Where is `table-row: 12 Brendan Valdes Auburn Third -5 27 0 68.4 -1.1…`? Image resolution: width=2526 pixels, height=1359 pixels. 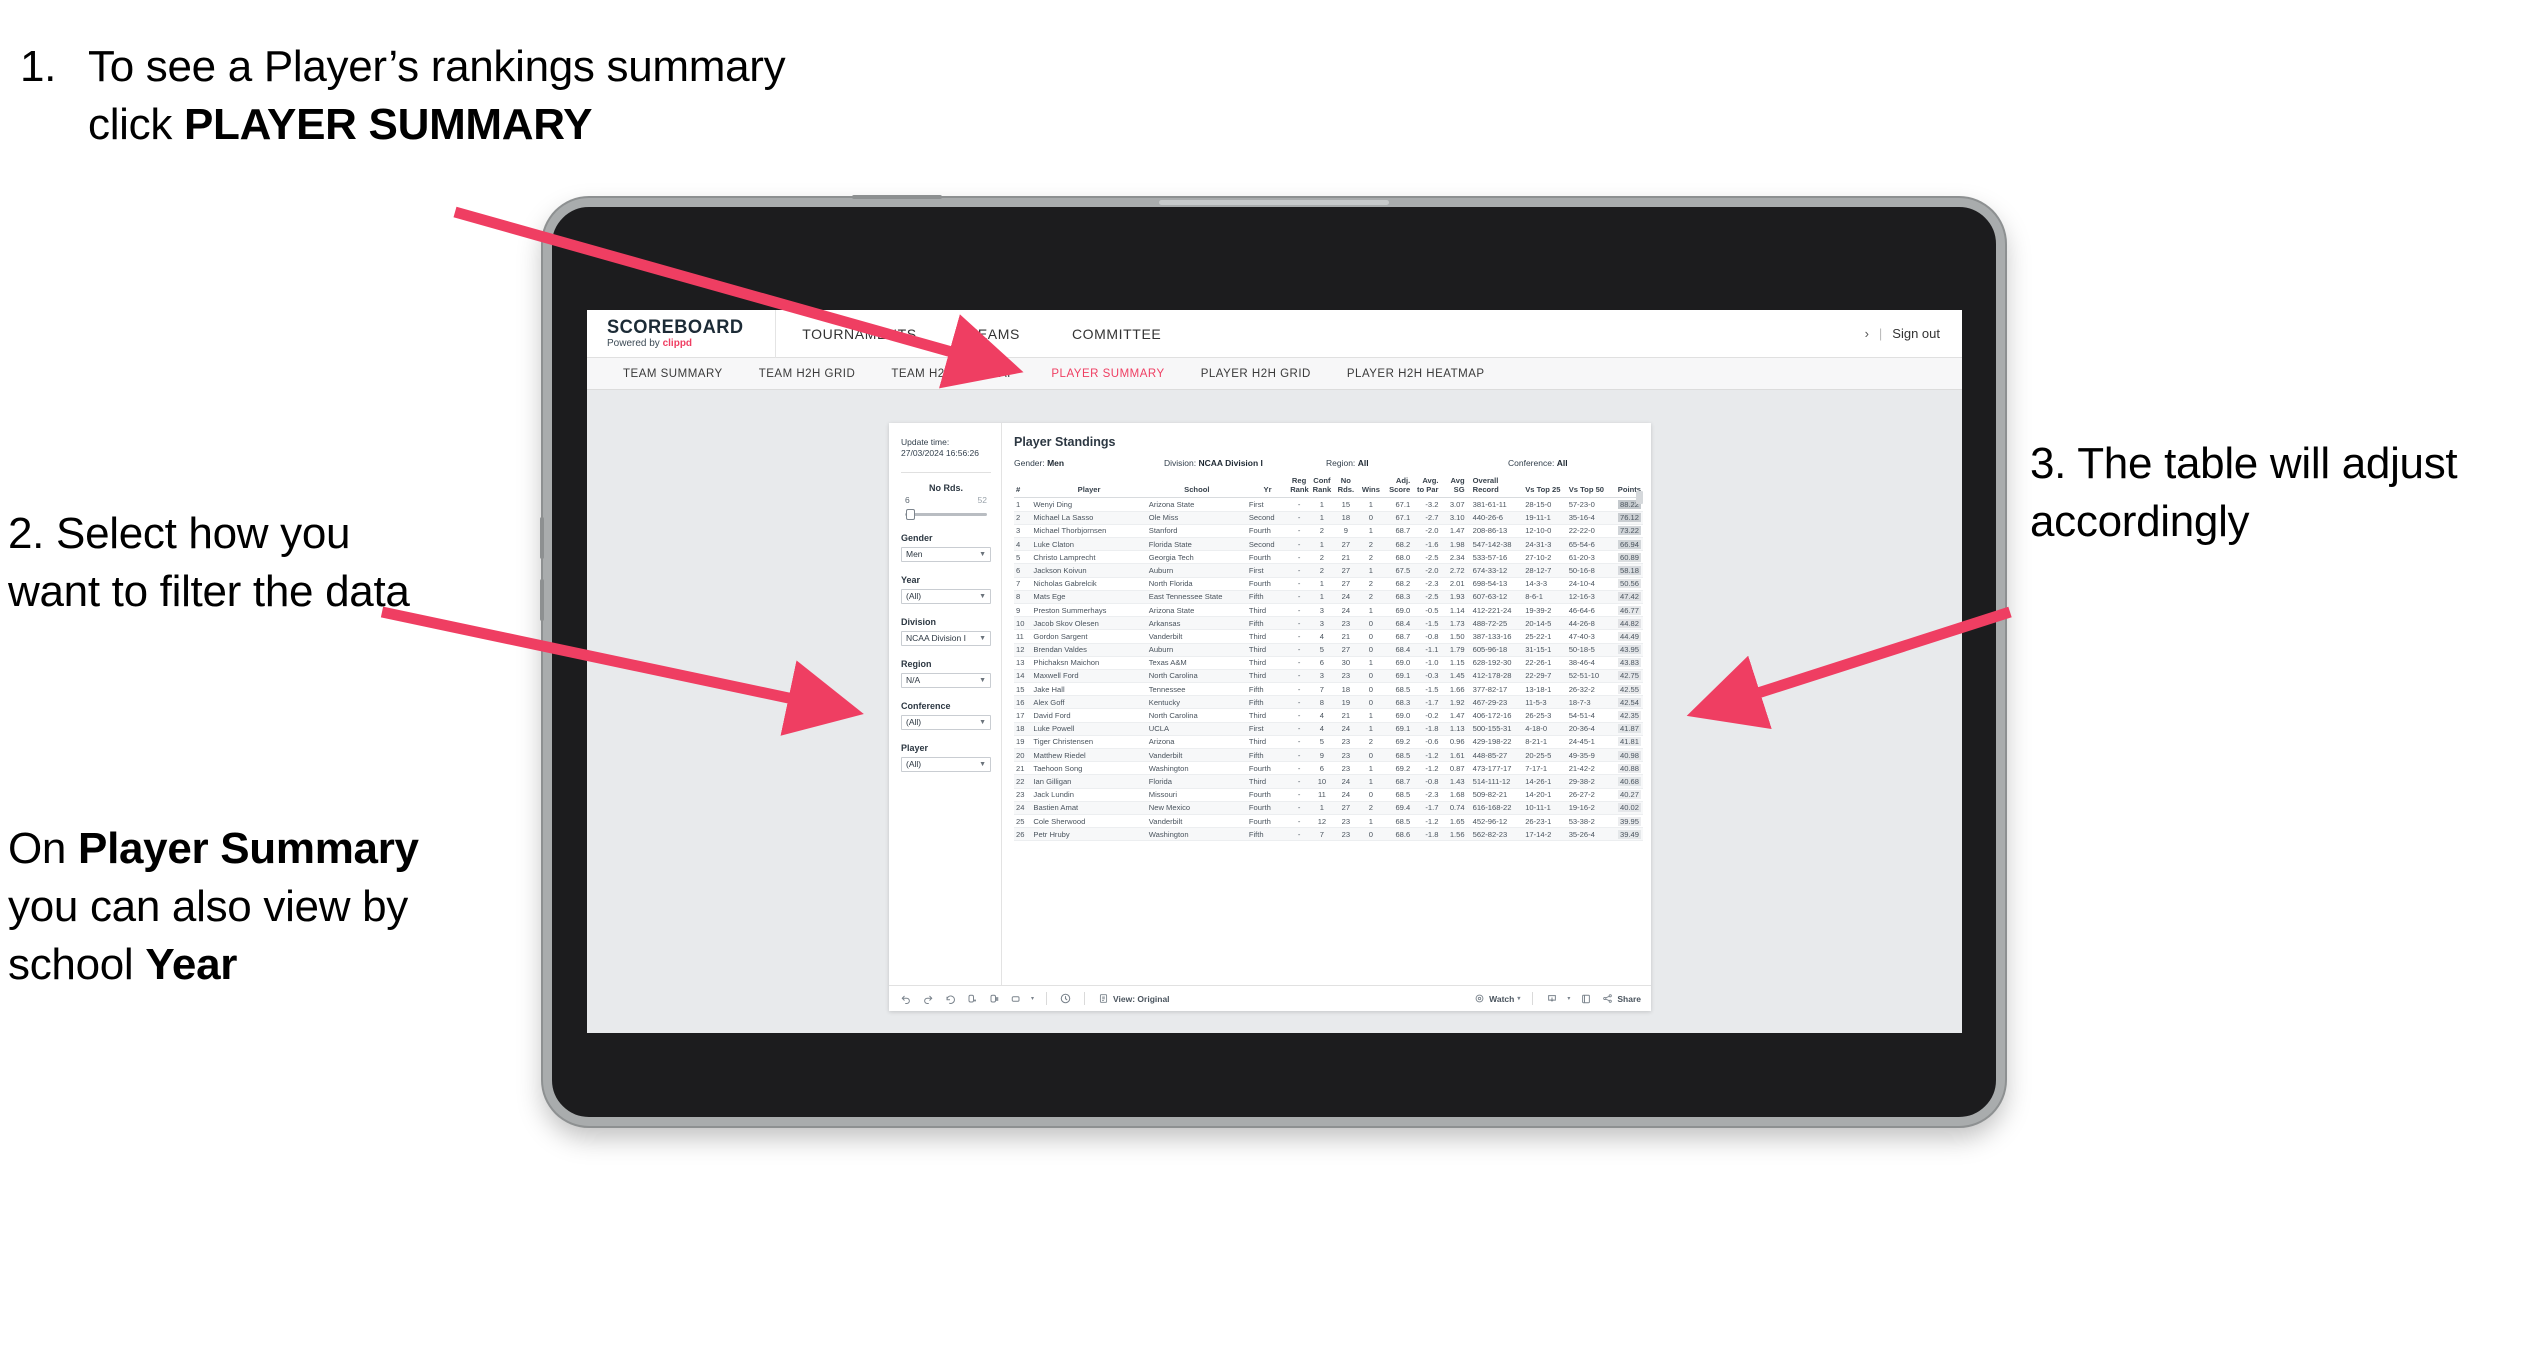 table-row: 12 Brendan Valdes Auburn Third -5 27 0 68.4 -1.1… is located at coordinates (1328, 650).